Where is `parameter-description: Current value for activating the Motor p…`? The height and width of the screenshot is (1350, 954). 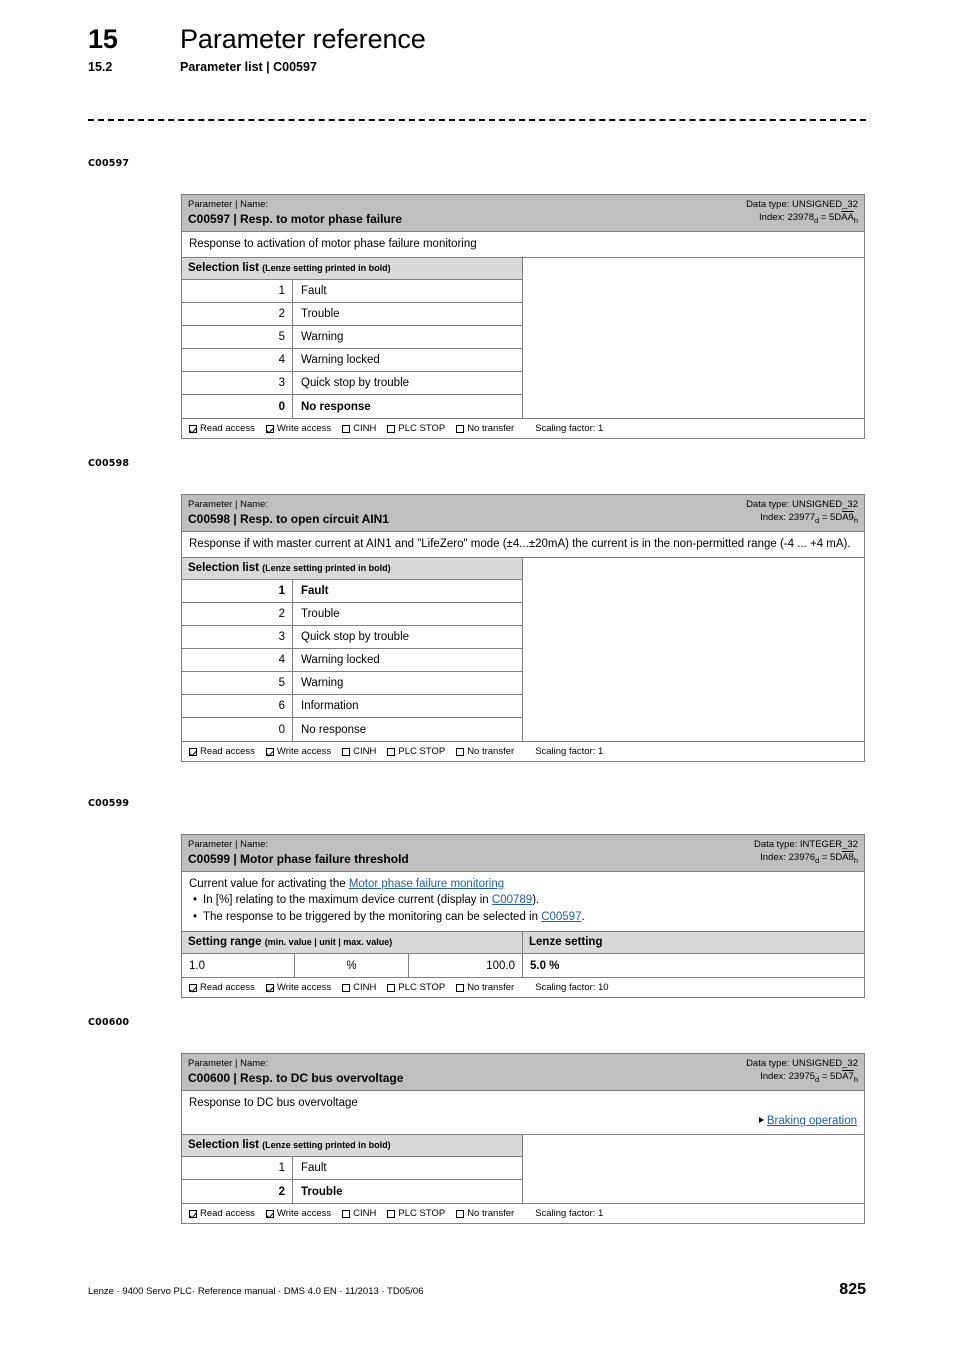
parameter-description: Current value for activating the Motor p… is located at coordinates (523, 902).